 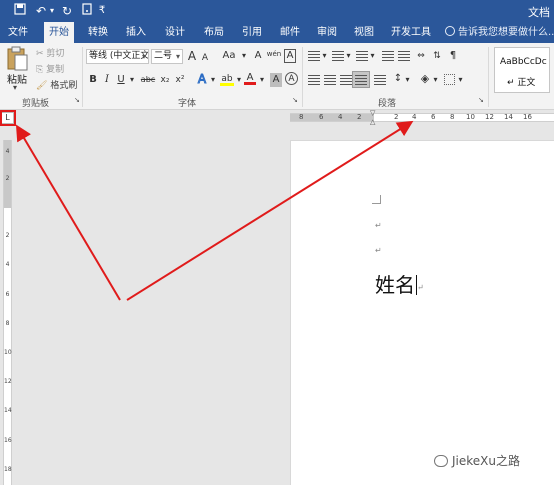 What do you see at coordinates (165, 80) in the screenshot?
I see `subscript-button: x₂` at bounding box center [165, 80].